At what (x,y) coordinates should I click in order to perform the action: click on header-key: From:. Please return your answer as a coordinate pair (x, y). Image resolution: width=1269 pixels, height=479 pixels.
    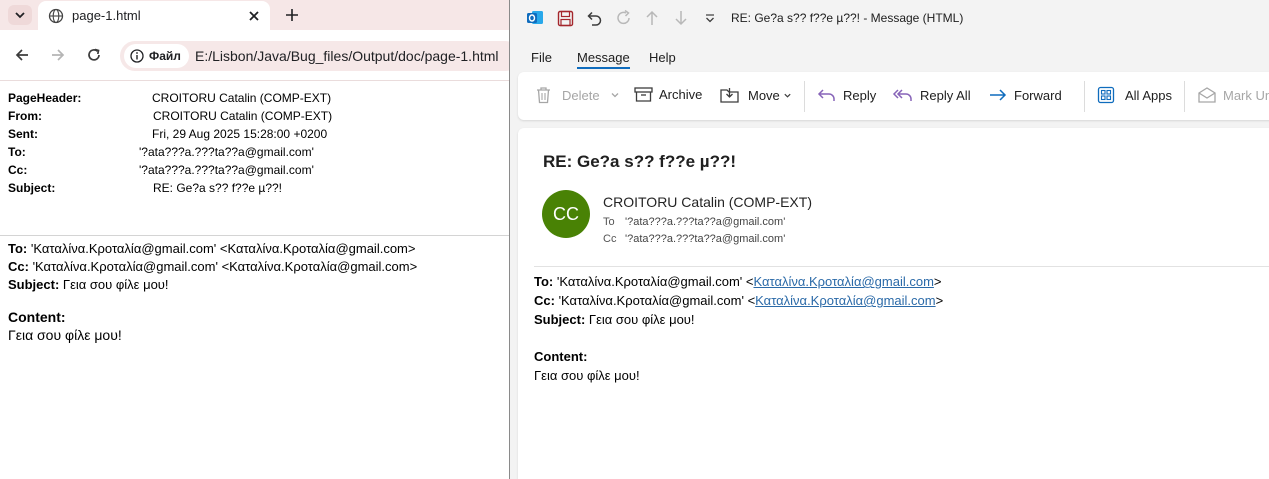
    Looking at the image, I should click on (25, 116).